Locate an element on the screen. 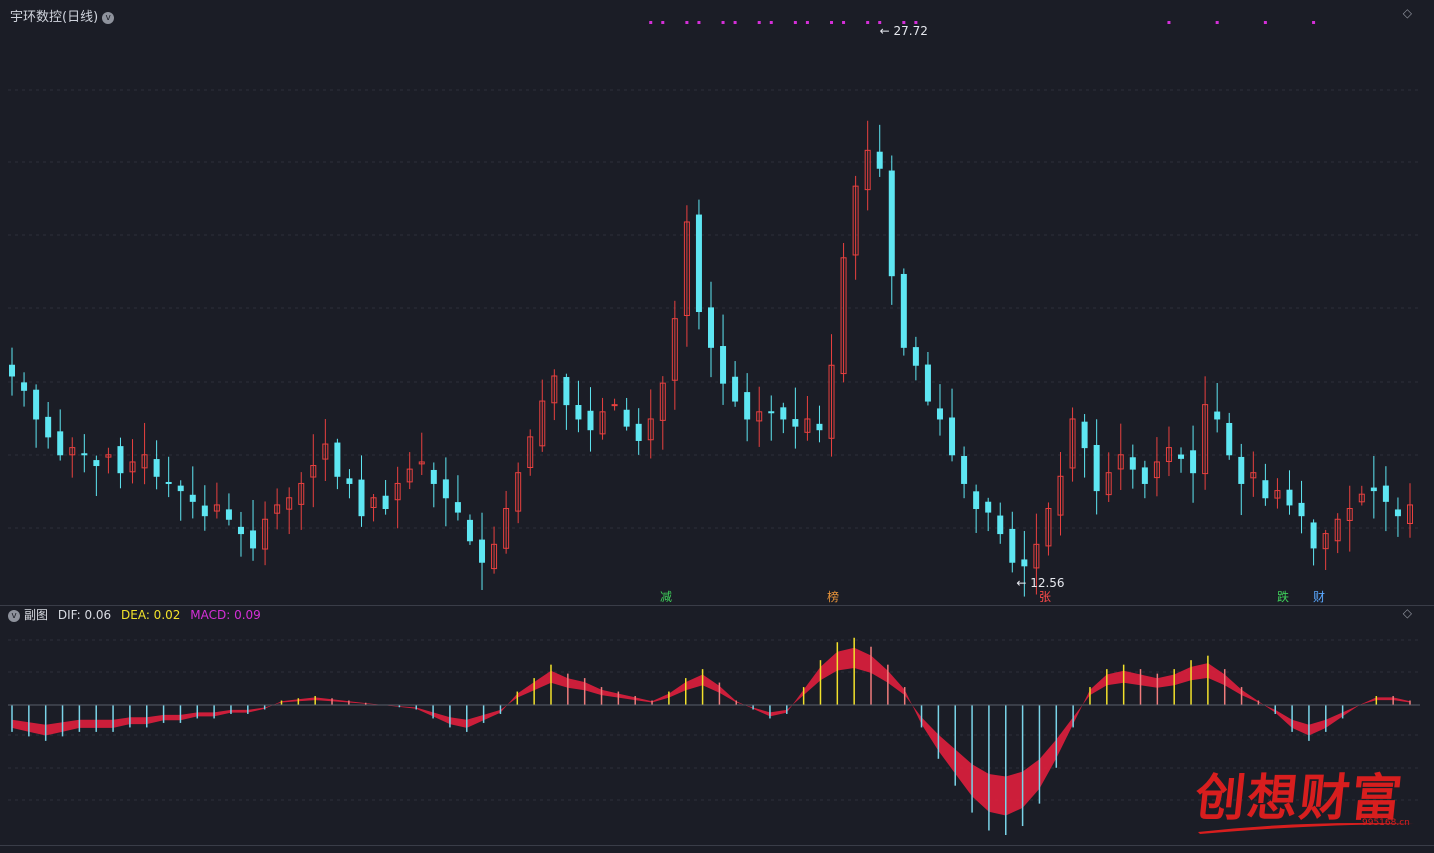  sub-chart-title: 副图 is located at coordinates (36, 615).